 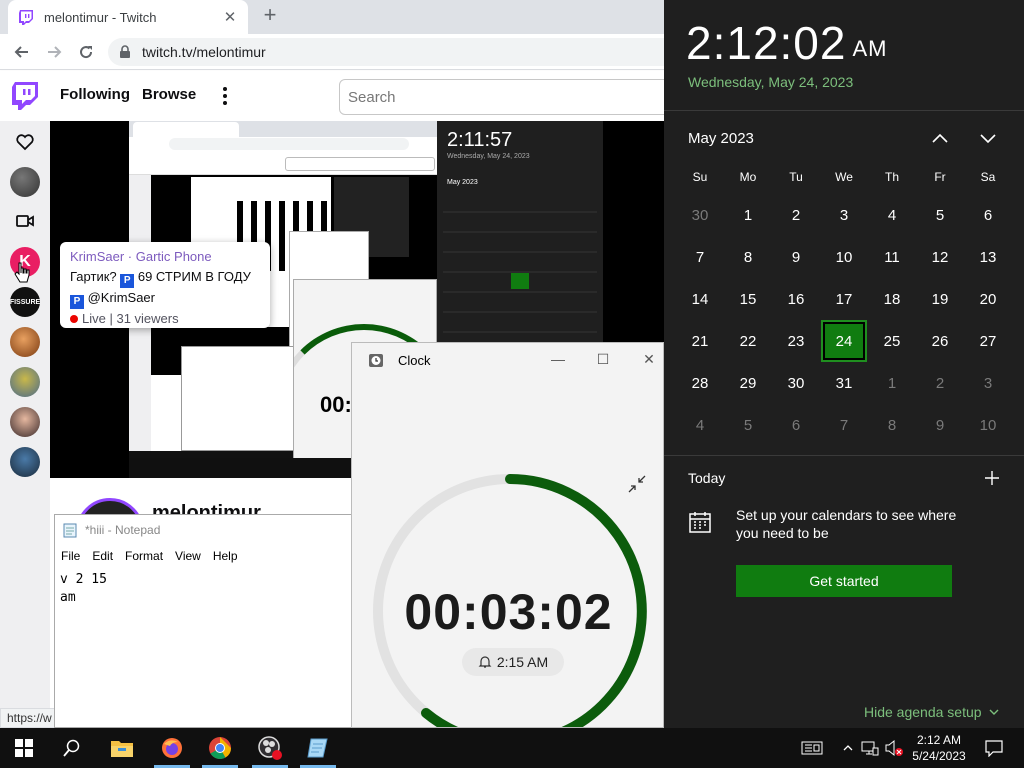 What do you see at coordinates (940, 341) in the screenshot?
I see `calendar-day: 26` at bounding box center [940, 341].